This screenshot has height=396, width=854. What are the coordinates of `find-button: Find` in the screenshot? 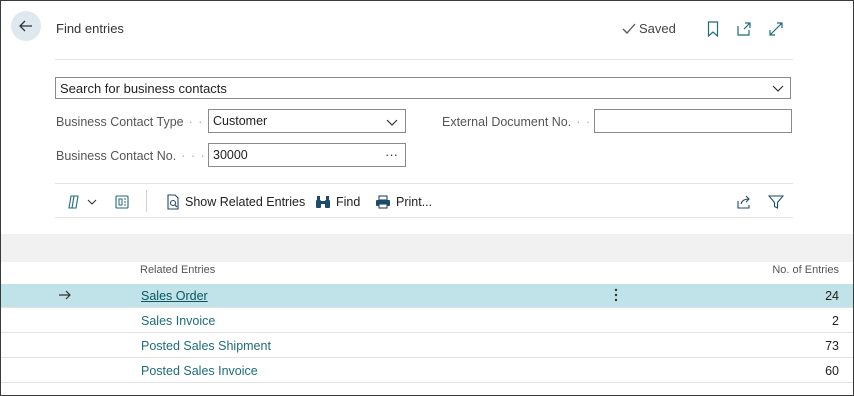 It's located at (337, 202).